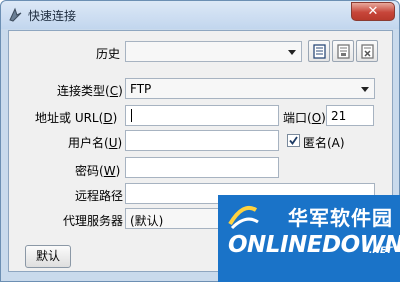 This screenshot has width=400, height=282. What do you see at coordinates (304, 118) in the screenshot?
I see `port-label: 端口(O)` at bounding box center [304, 118].